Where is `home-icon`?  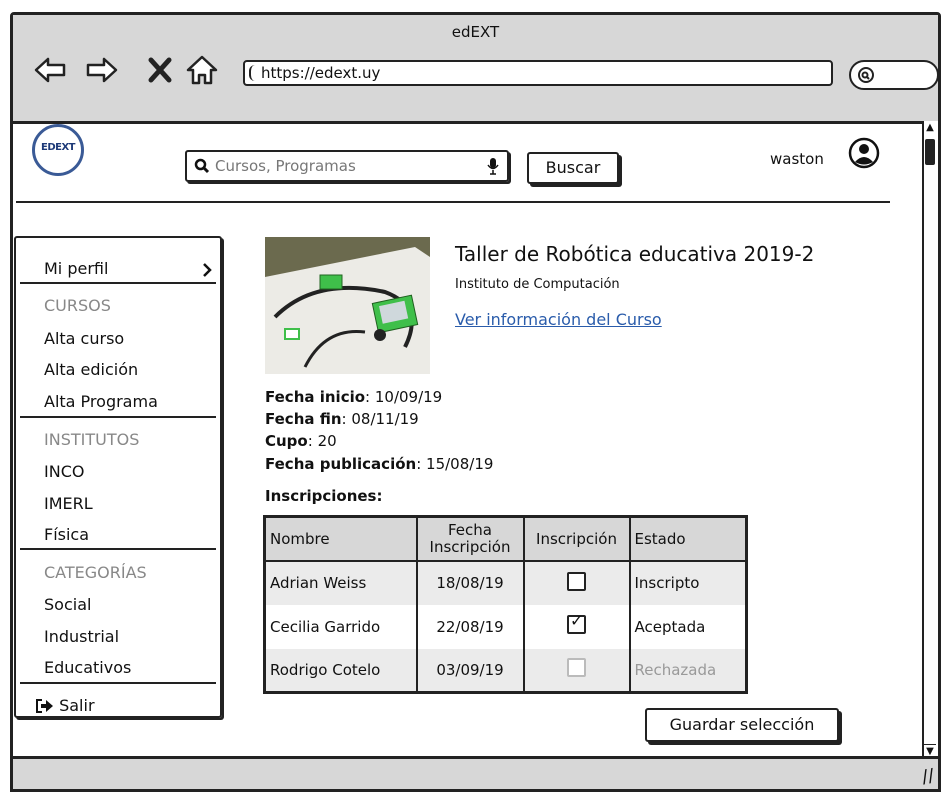 home-icon is located at coordinates (202, 70).